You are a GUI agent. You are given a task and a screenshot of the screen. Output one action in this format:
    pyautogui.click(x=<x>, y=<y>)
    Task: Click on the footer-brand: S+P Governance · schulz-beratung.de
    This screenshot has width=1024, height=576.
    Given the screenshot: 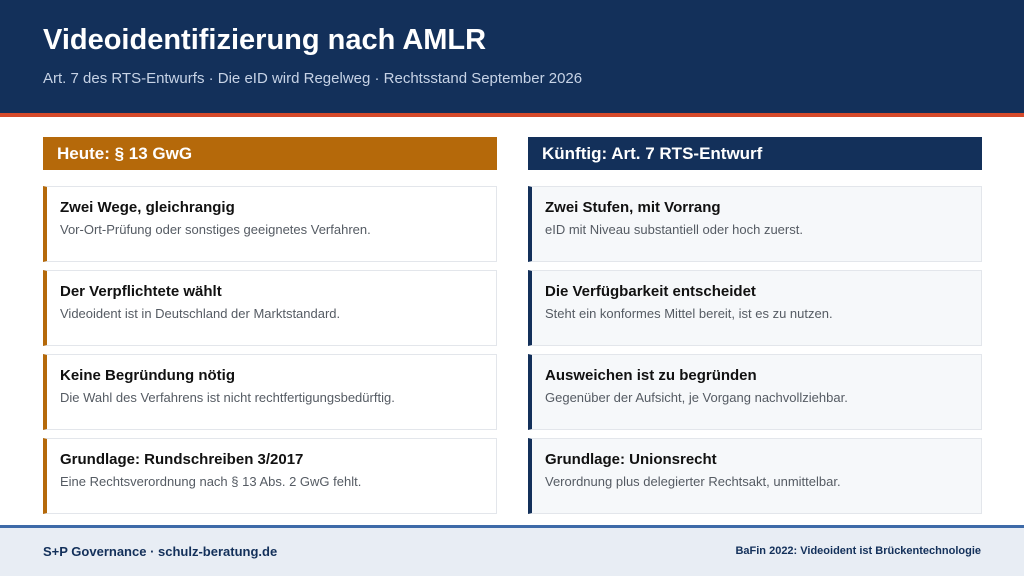 What is the action you would take?
    pyautogui.click(x=160, y=551)
    